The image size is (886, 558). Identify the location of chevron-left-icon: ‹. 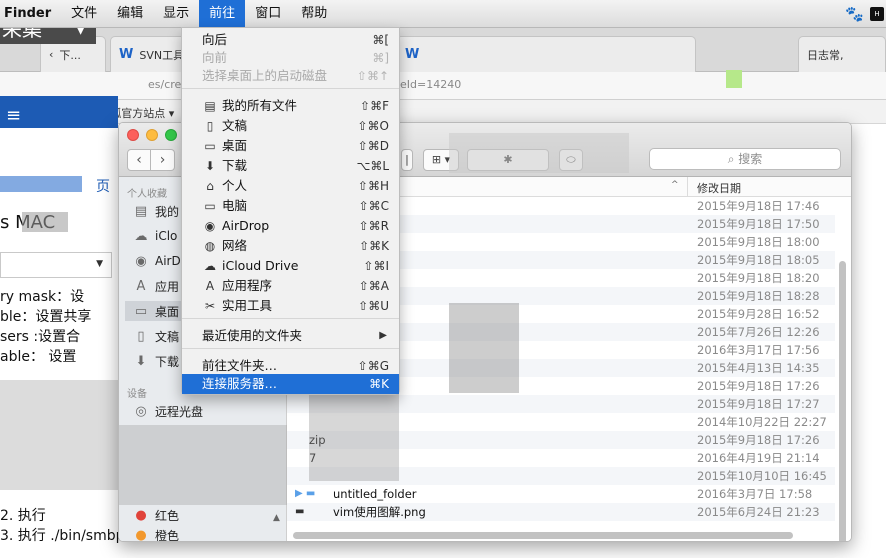
(139, 160).